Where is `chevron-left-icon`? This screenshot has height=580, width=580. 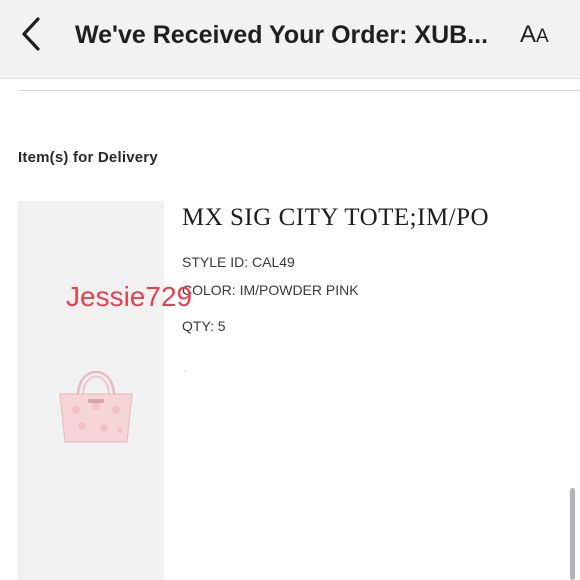
chevron-left-icon is located at coordinates (31, 34).